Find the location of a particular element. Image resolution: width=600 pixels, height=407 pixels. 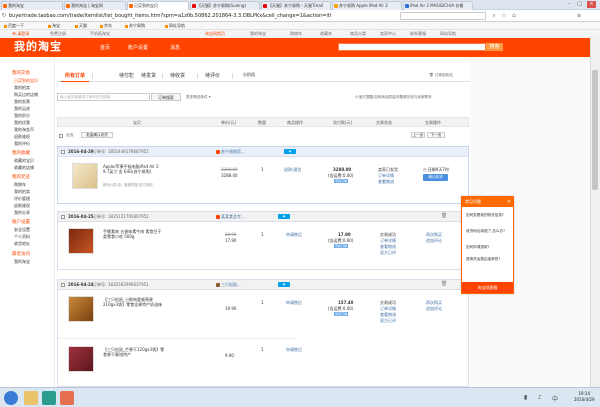

seller-center-link: 卖家中心 is located at coordinates (388, 34).